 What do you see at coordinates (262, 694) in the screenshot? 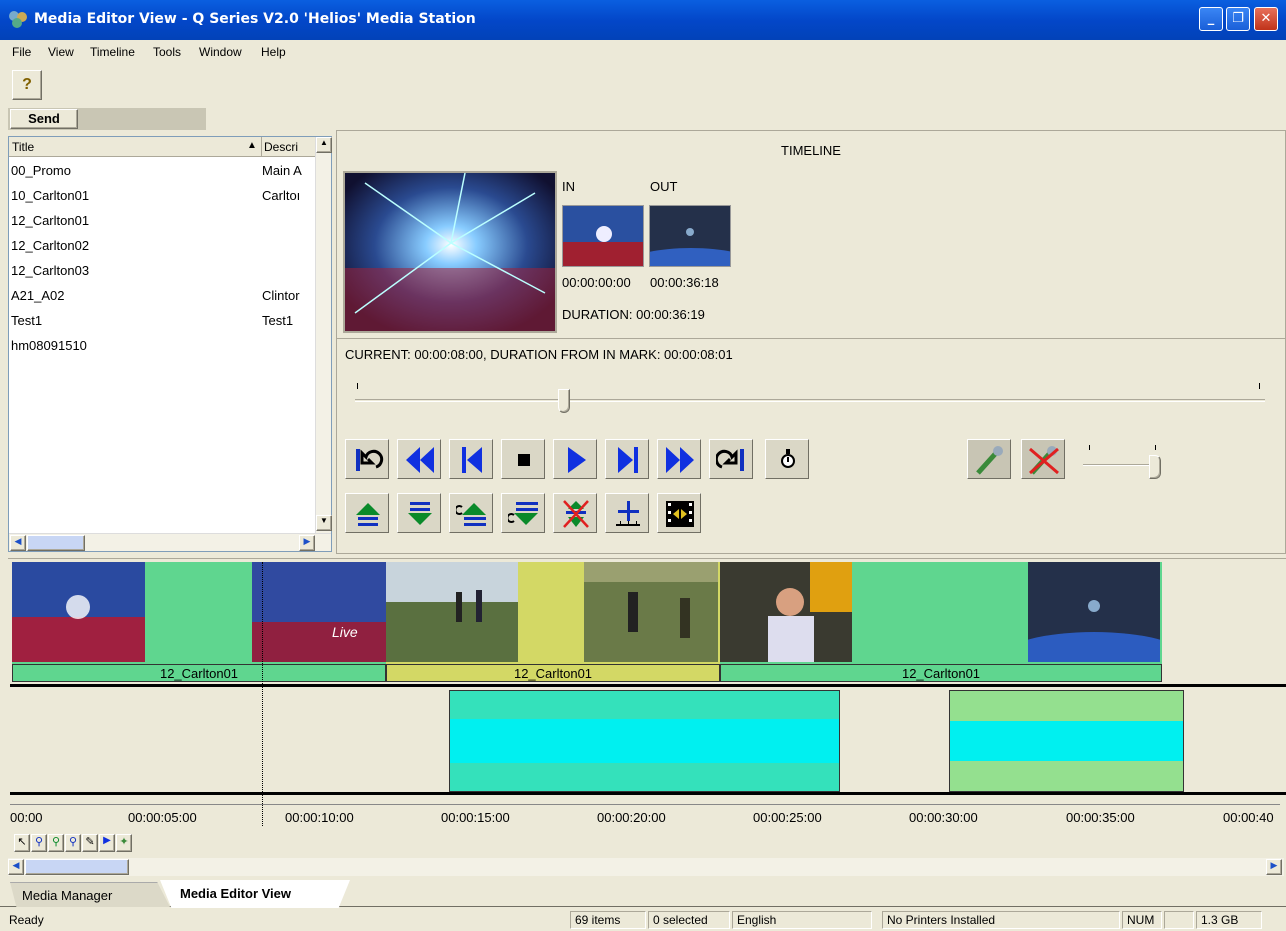
I see `playhead` at bounding box center [262, 694].